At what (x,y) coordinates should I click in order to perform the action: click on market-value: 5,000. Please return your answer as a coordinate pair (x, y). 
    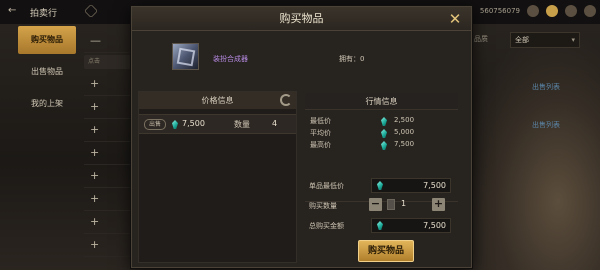
    Looking at the image, I should click on (404, 132).